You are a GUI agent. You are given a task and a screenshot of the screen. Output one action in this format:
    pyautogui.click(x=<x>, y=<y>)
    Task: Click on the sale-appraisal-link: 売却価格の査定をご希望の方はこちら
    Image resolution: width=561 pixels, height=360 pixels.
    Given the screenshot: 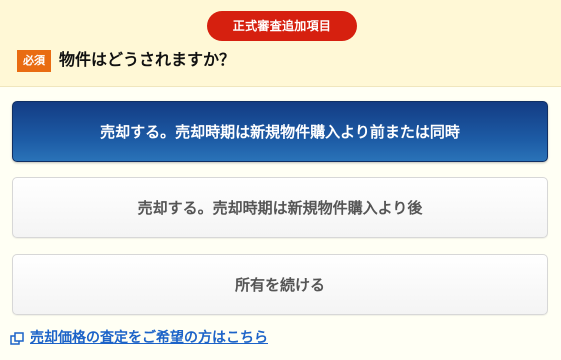 What is the action you would take?
    pyautogui.click(x=139, y=338)
    